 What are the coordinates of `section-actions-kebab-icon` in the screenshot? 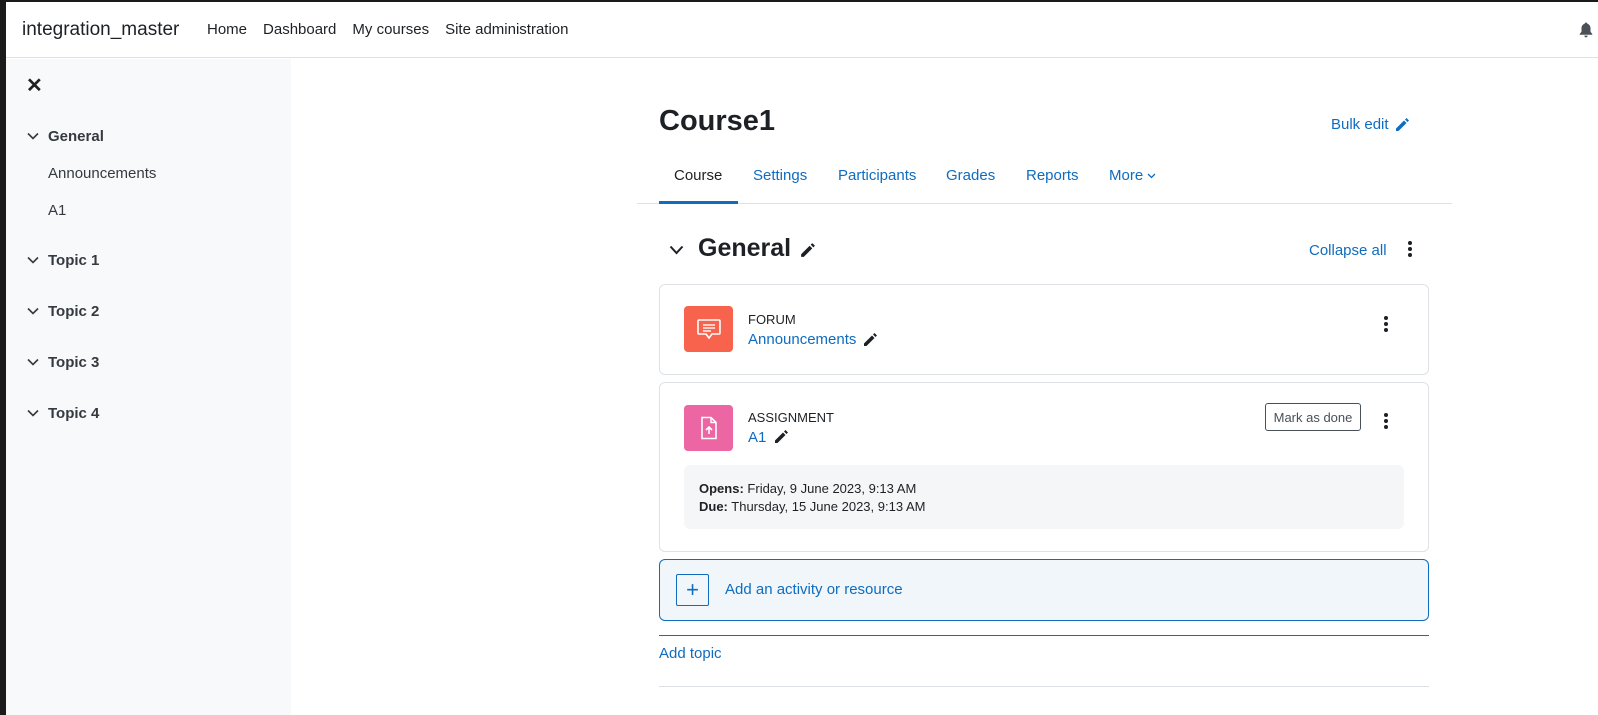 It's located at (1410, 249).